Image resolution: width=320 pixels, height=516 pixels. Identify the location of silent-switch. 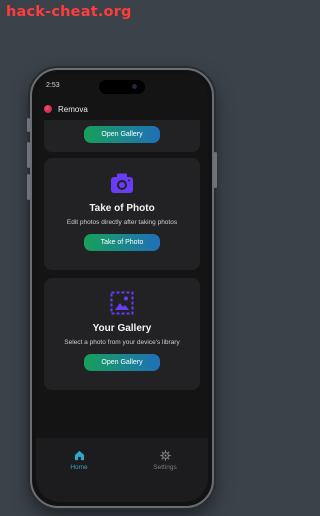
(28, 125).